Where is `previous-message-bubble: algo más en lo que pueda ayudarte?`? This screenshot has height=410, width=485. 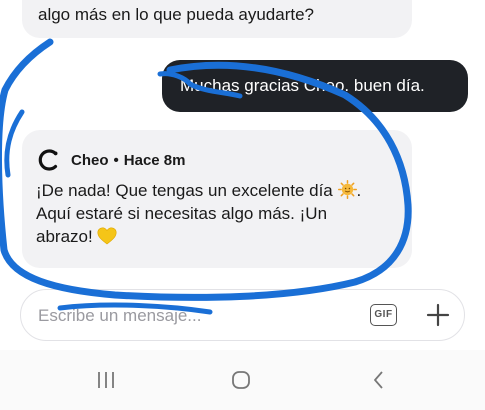 previous-message-bubble: algo más en lo que pueda ayudarte? is located at coordinates (217, 19).